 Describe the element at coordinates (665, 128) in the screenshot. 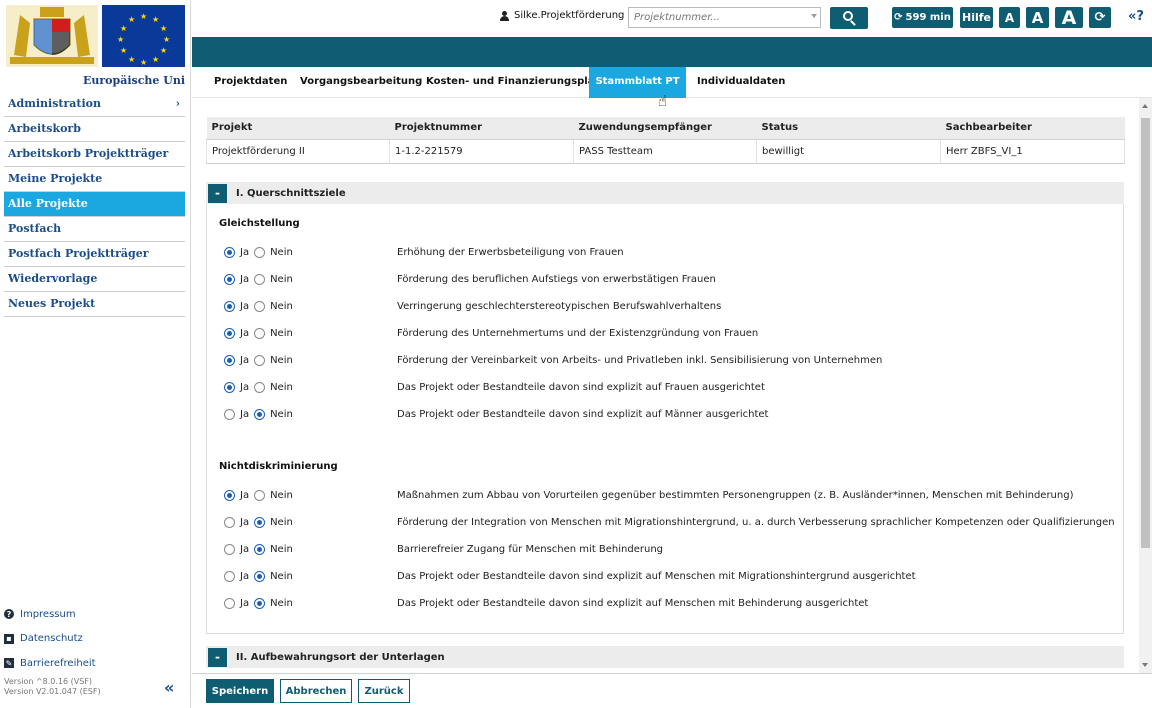

I see `column-header: Zuwendungsempfänger` at that location.